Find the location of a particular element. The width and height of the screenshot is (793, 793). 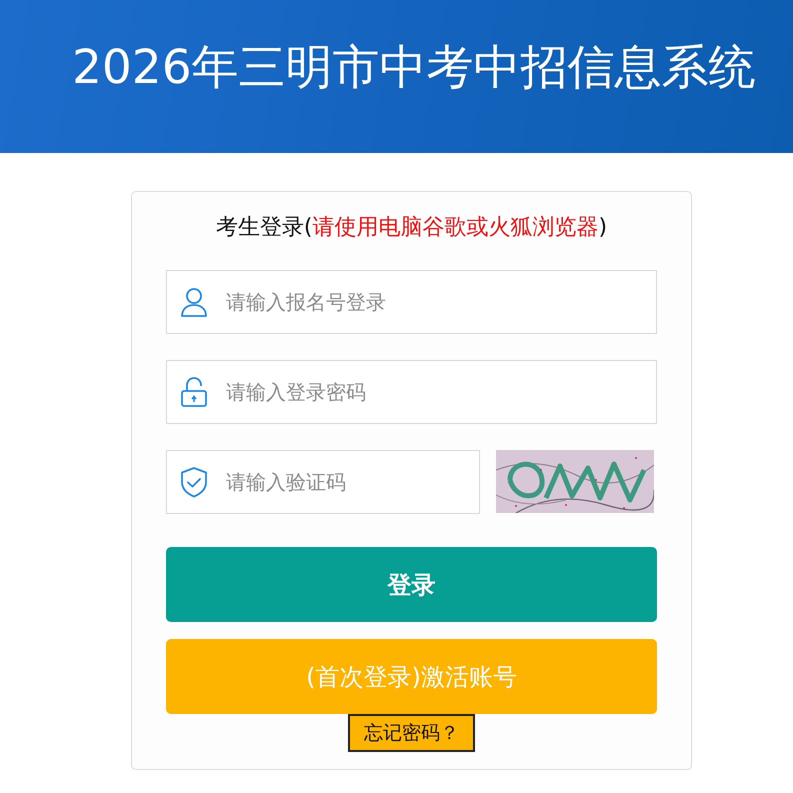

captcha-field: 请输入验证码 is located at coordinates (323, 482).